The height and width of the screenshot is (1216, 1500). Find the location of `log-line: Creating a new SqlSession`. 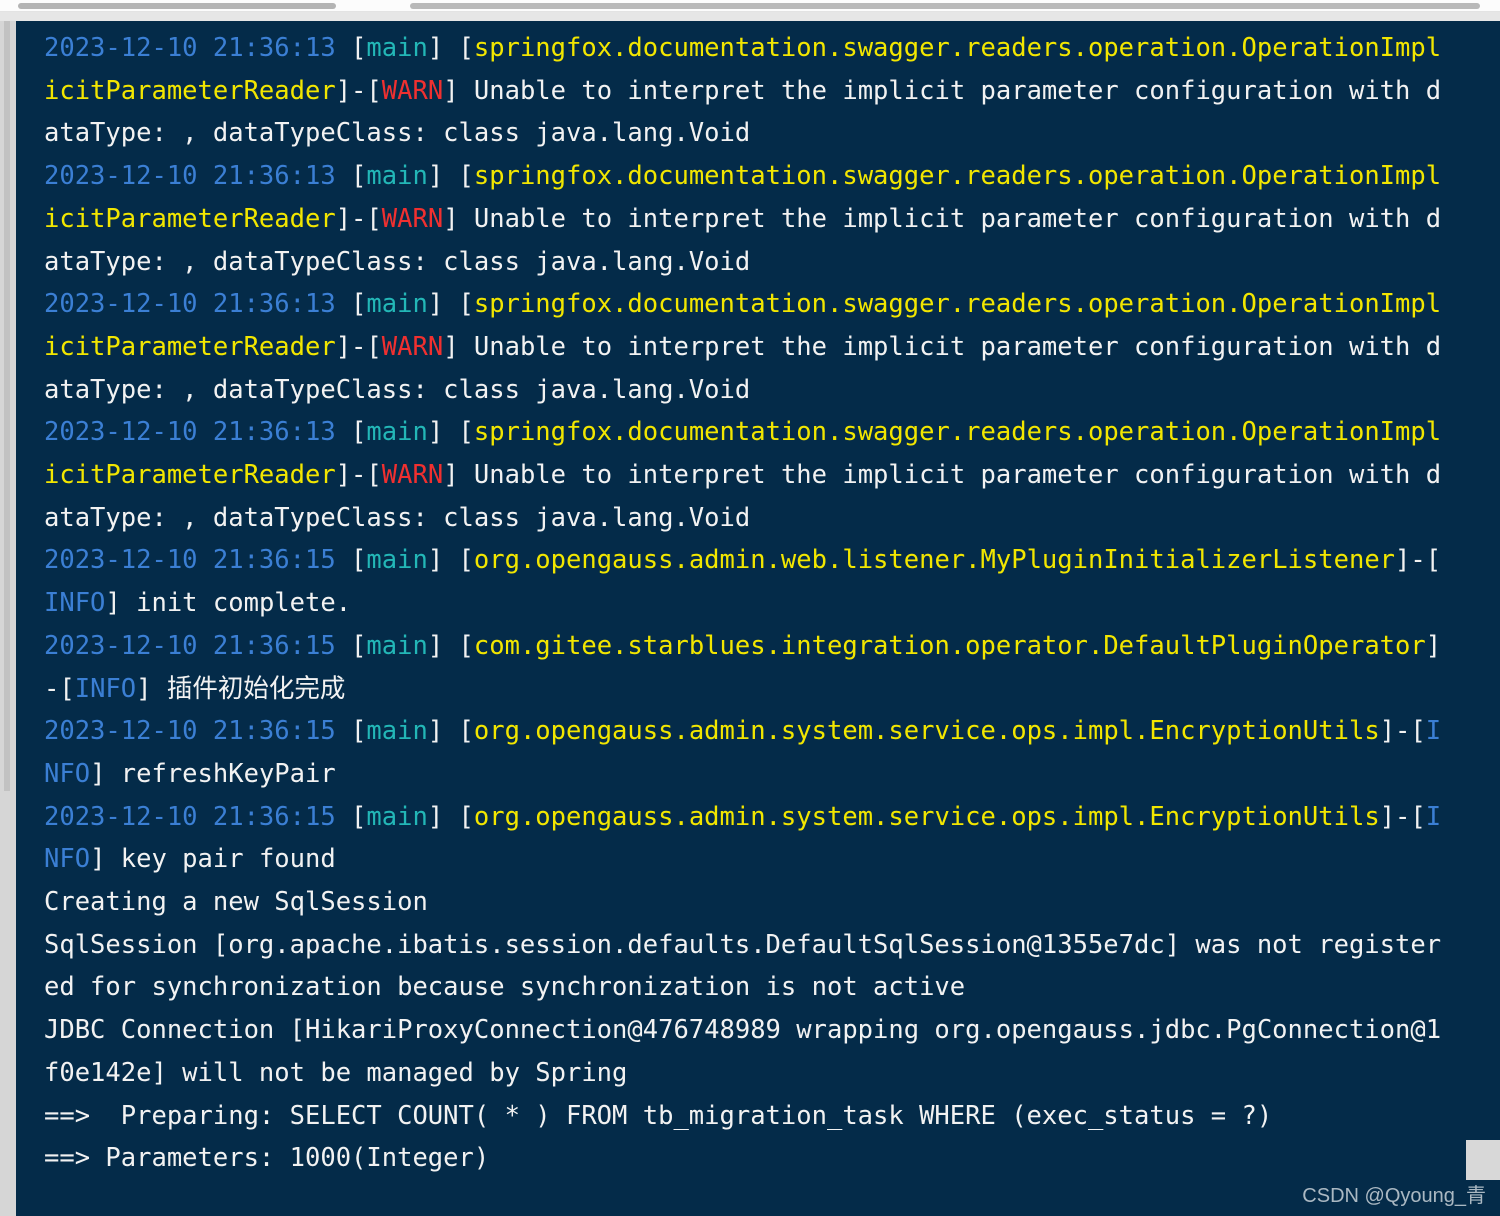

log-line: Creating a new SqlSession is located at coordinates (772, 902).